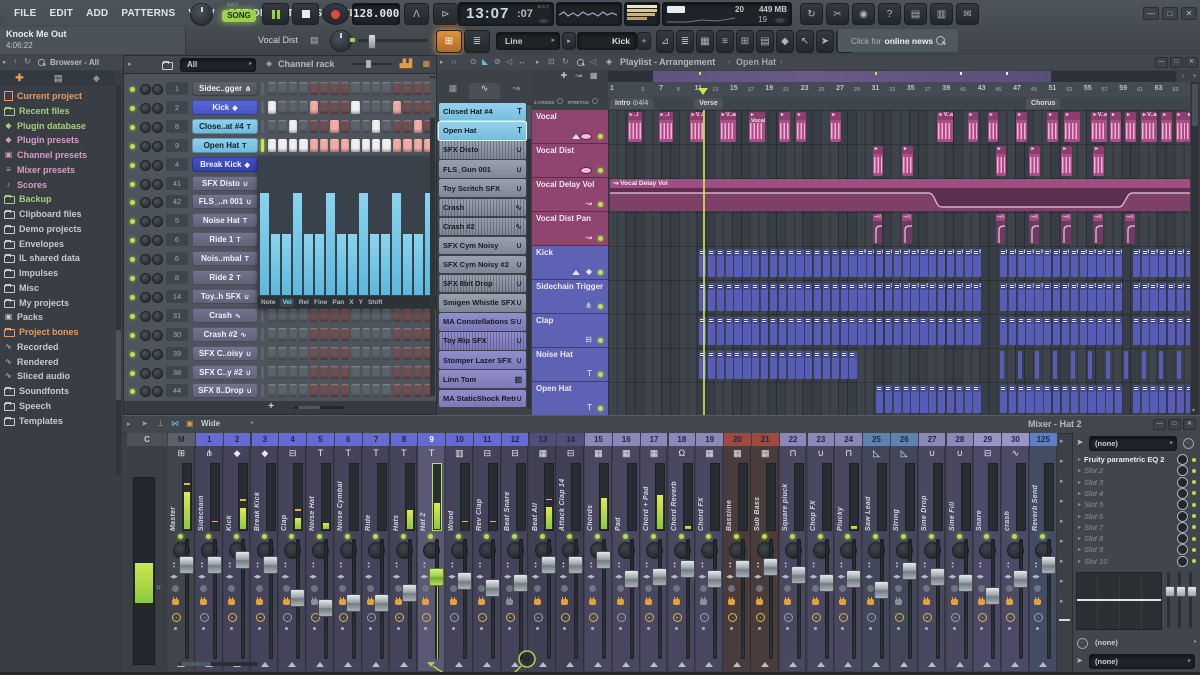  Describe the element at coordinates (600, 136) in the screenshot. I see `track-led` at that location.